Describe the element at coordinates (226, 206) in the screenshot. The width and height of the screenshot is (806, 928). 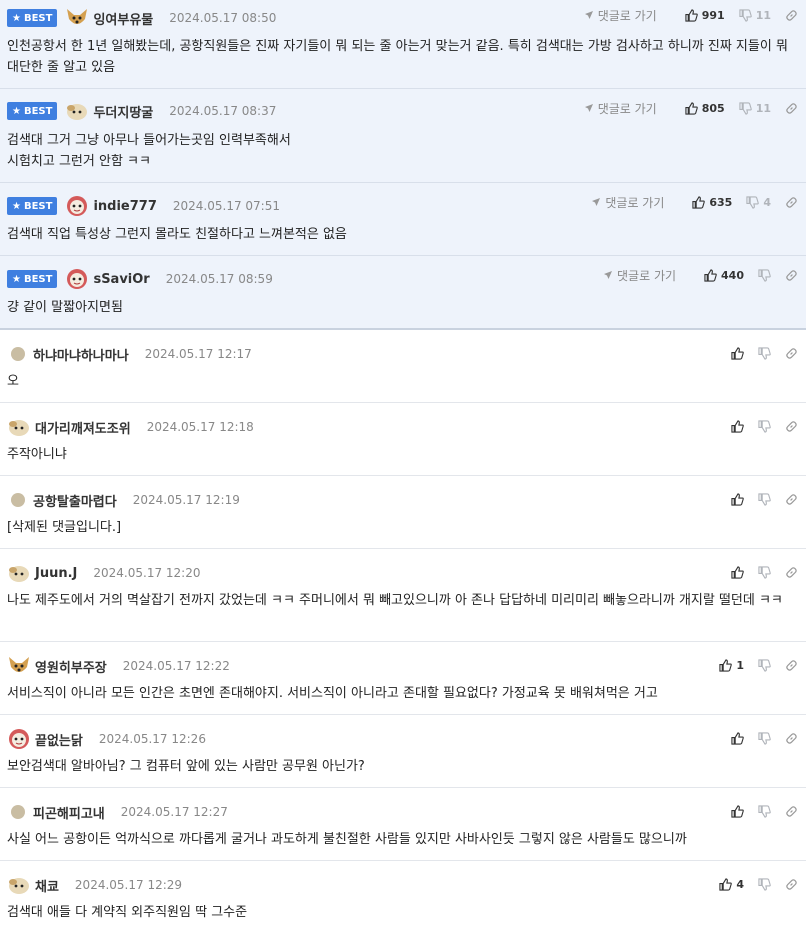
I see `comment-date: 2024.05.17 07:51` at that location.